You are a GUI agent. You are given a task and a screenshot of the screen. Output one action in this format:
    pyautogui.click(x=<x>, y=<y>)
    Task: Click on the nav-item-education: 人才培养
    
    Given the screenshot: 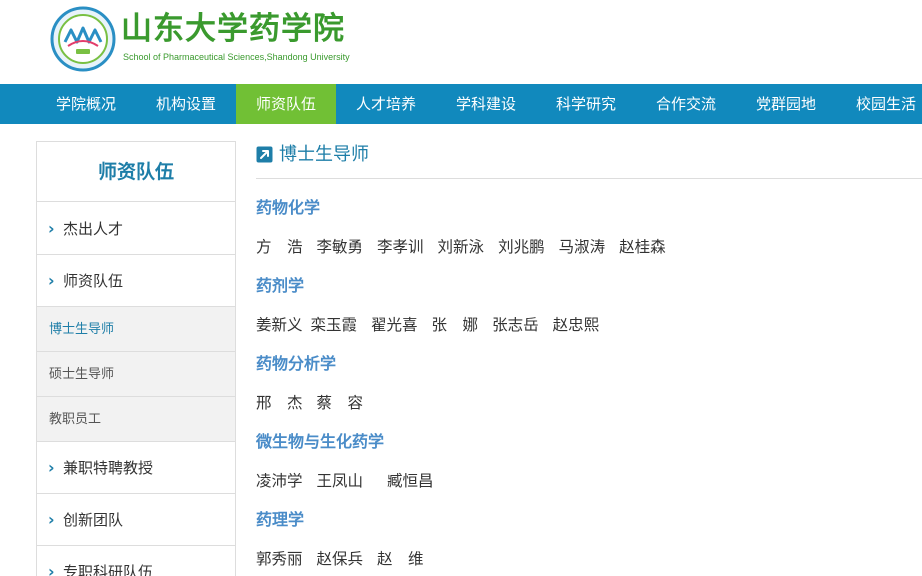 What is the action you would take?
    pyautogui.click(x=386, y=104)
    